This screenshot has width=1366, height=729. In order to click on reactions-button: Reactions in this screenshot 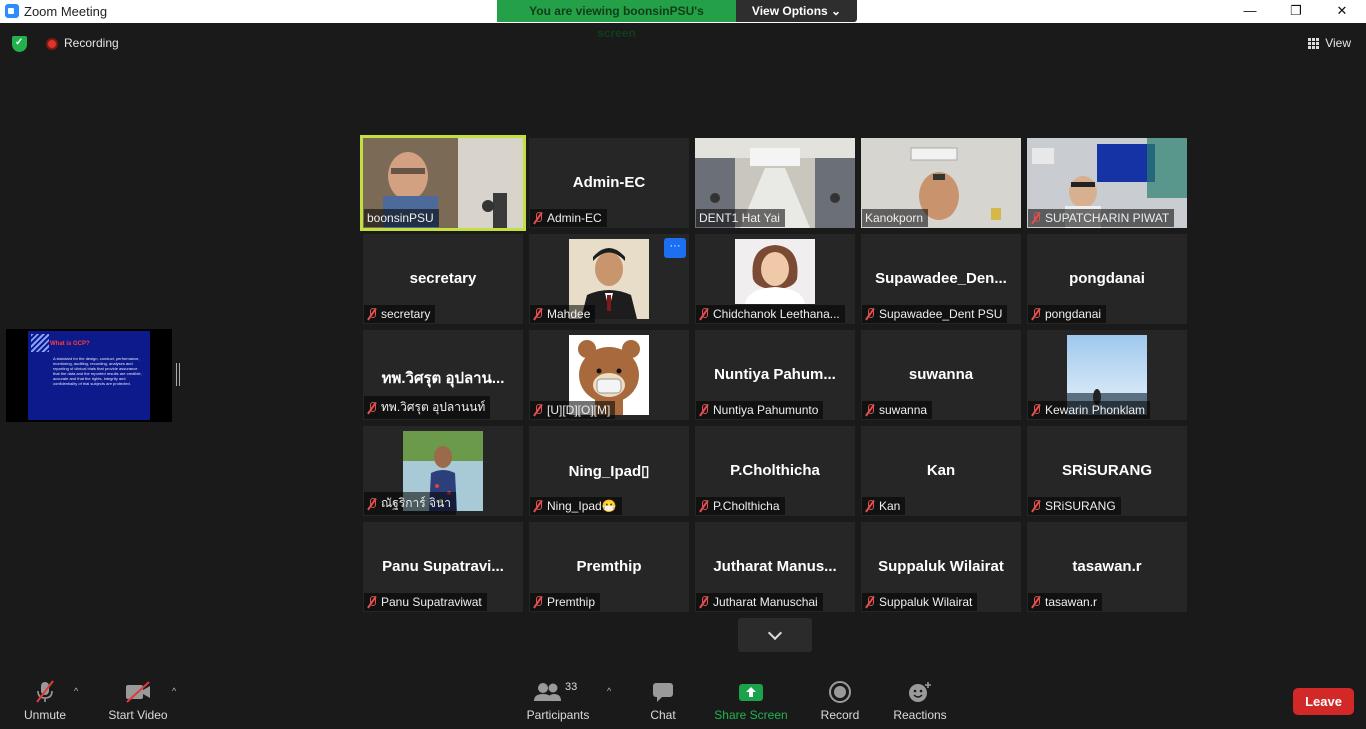, I will do `click(920, 701)`.